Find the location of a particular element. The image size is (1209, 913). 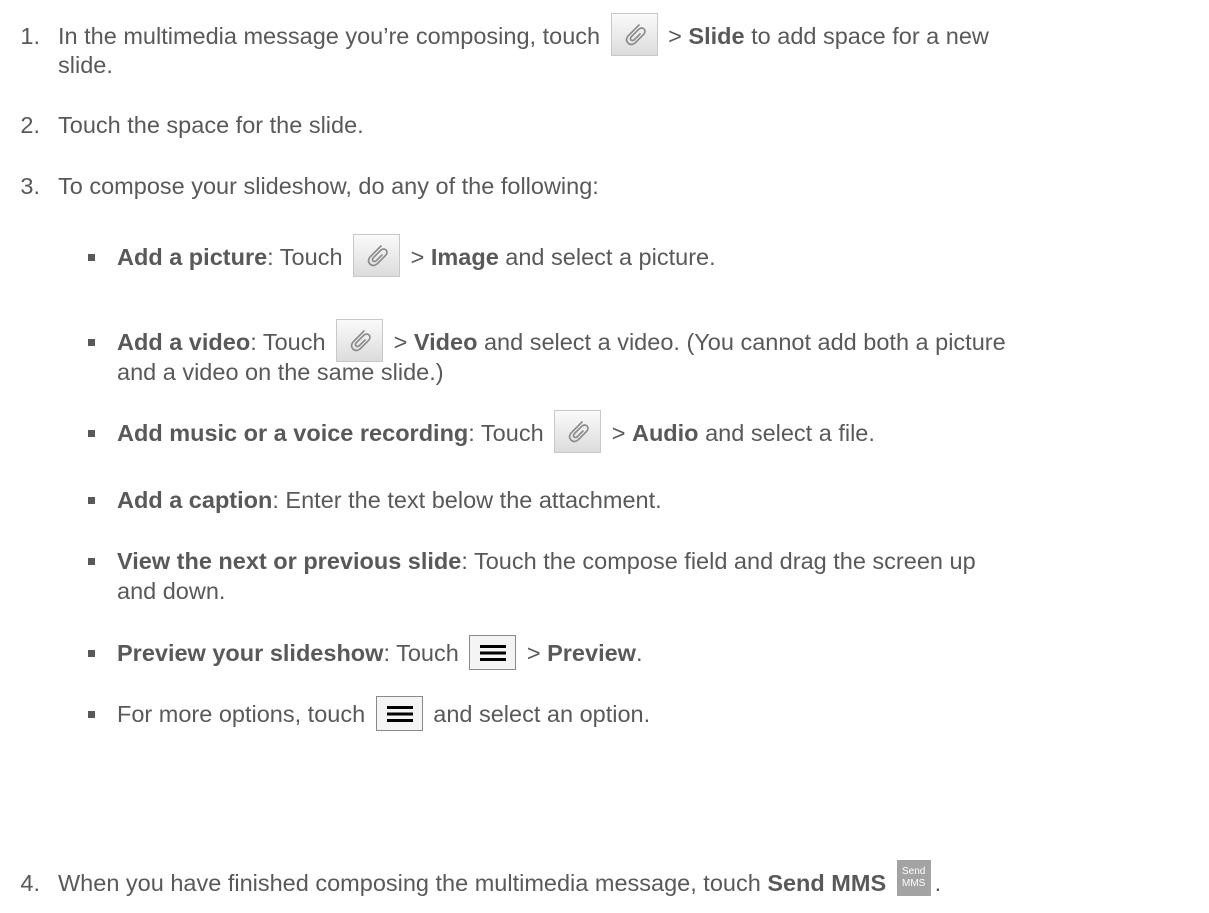

bullet-title: Add a video is located at coordinates (184, 342).